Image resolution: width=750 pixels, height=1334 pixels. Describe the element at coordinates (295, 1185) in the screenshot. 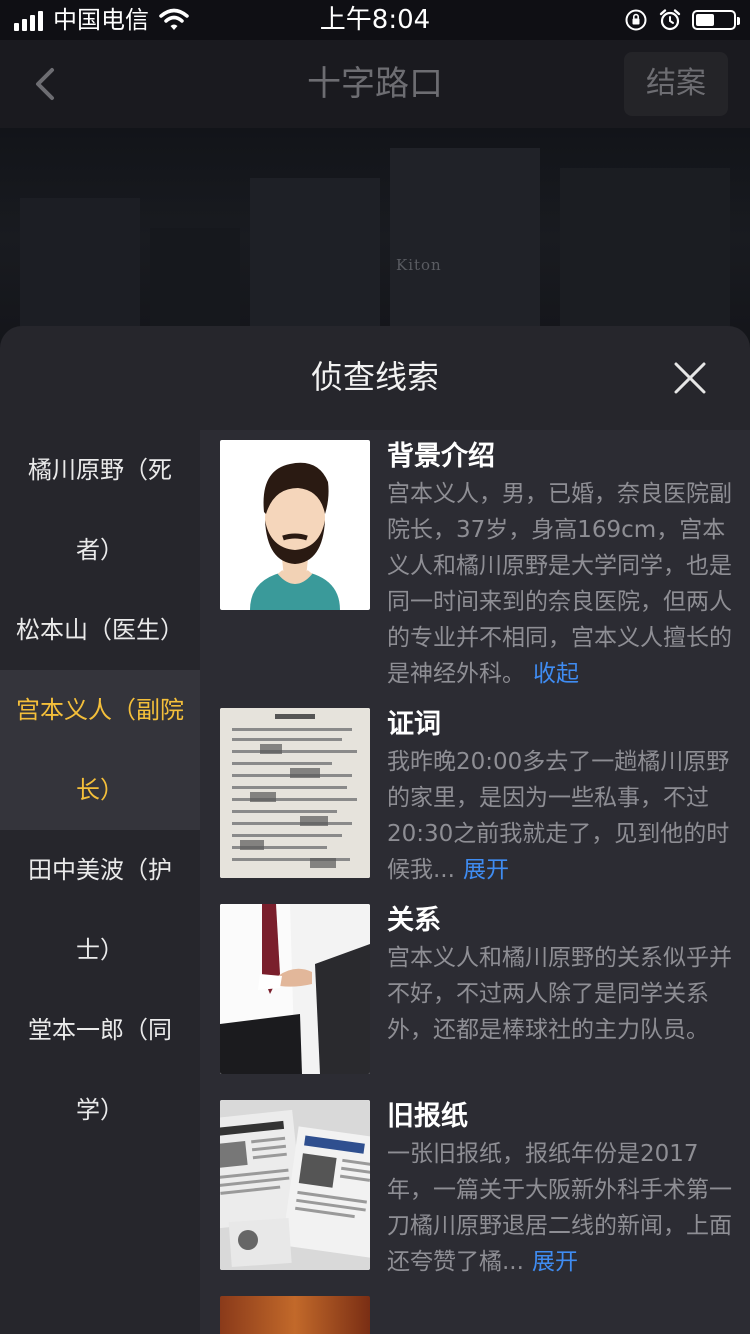

I see `newspaper-image` at that location.